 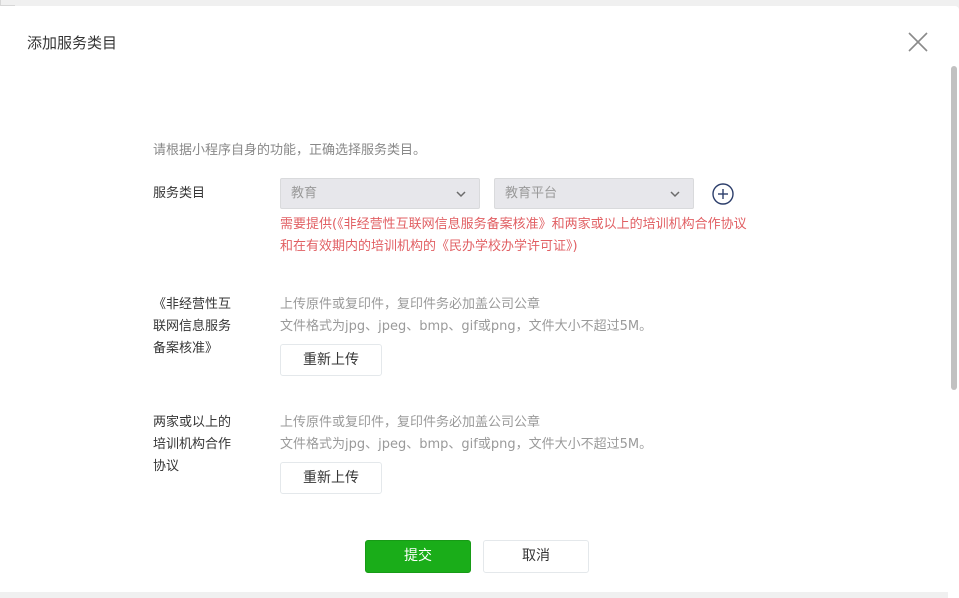 I want to click on reupload-license-button: 重新上传, so click(x=331, y=360).